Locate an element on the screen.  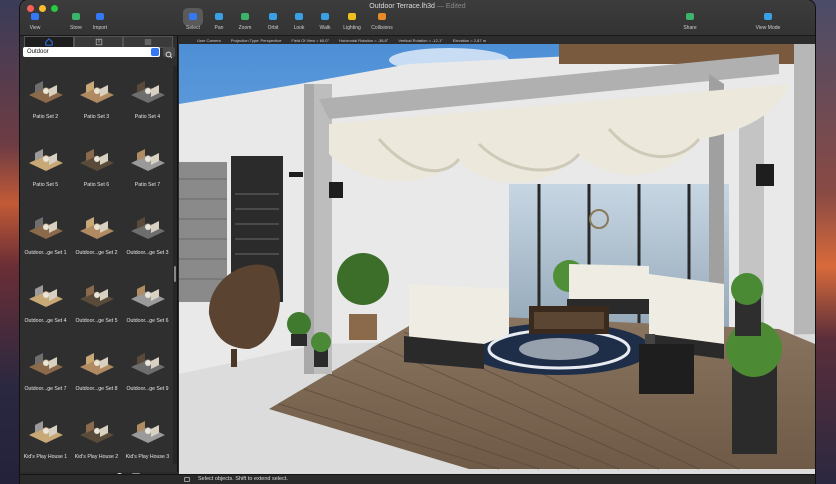
desktop-background-right is located at coordinates (824, 242).